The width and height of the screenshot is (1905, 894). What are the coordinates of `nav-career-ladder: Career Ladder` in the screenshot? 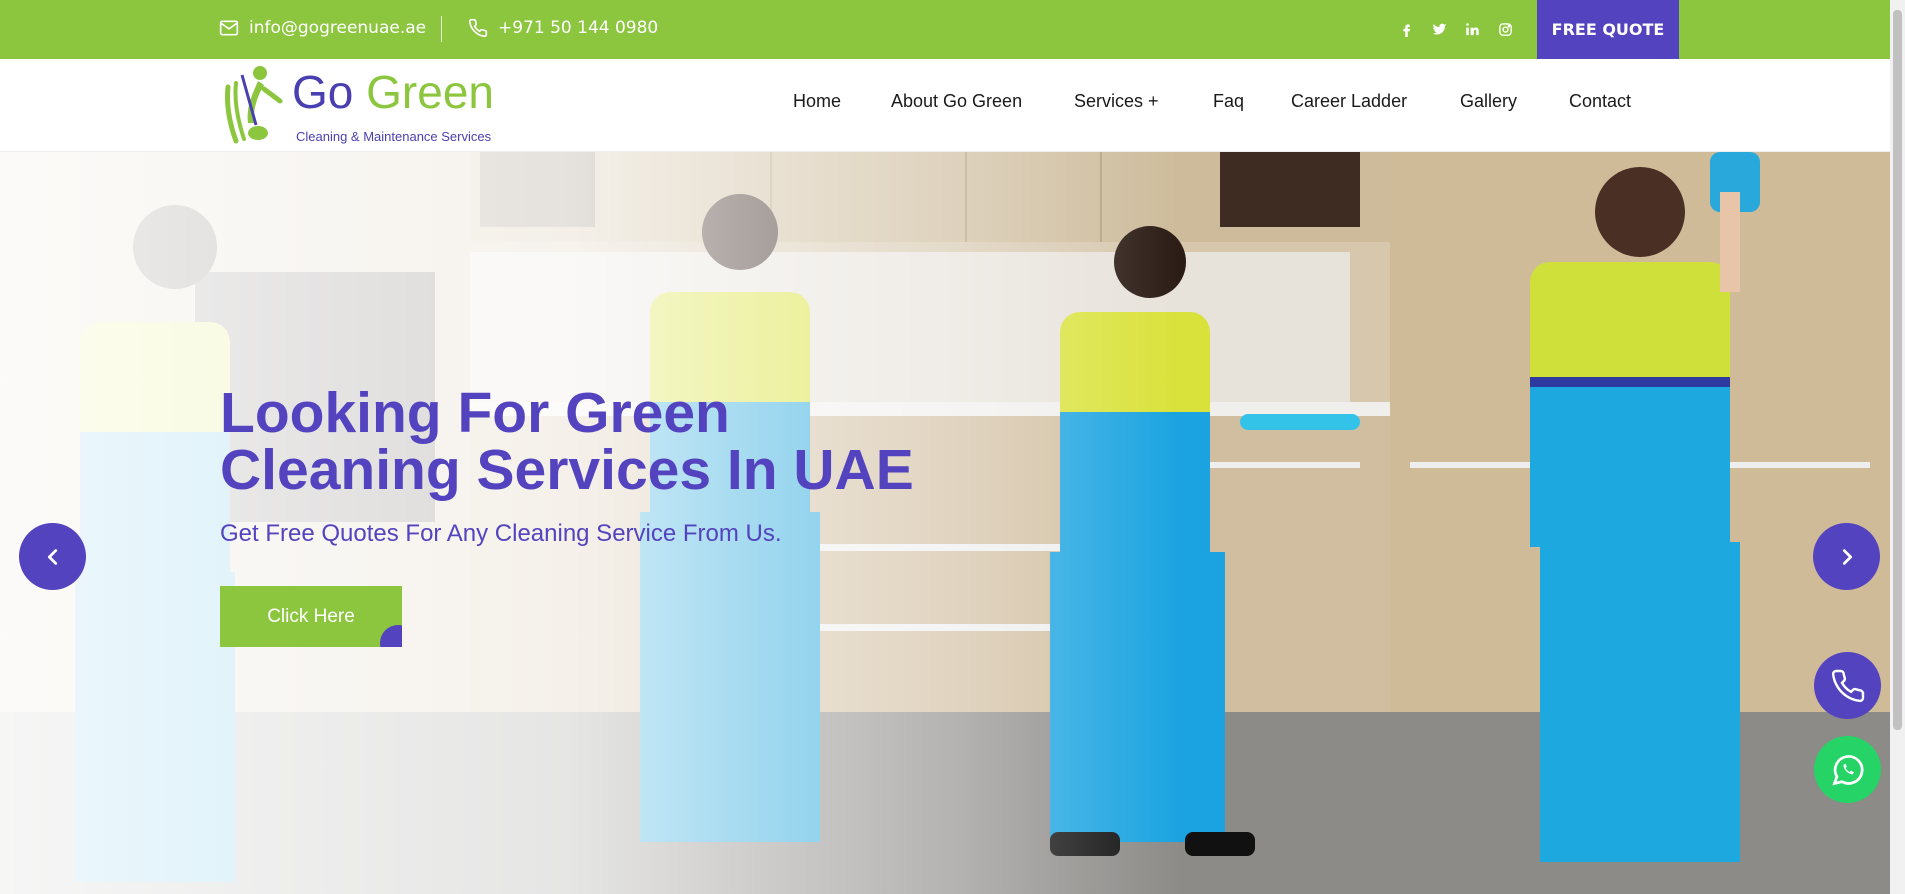 It's located at (1349, 101).